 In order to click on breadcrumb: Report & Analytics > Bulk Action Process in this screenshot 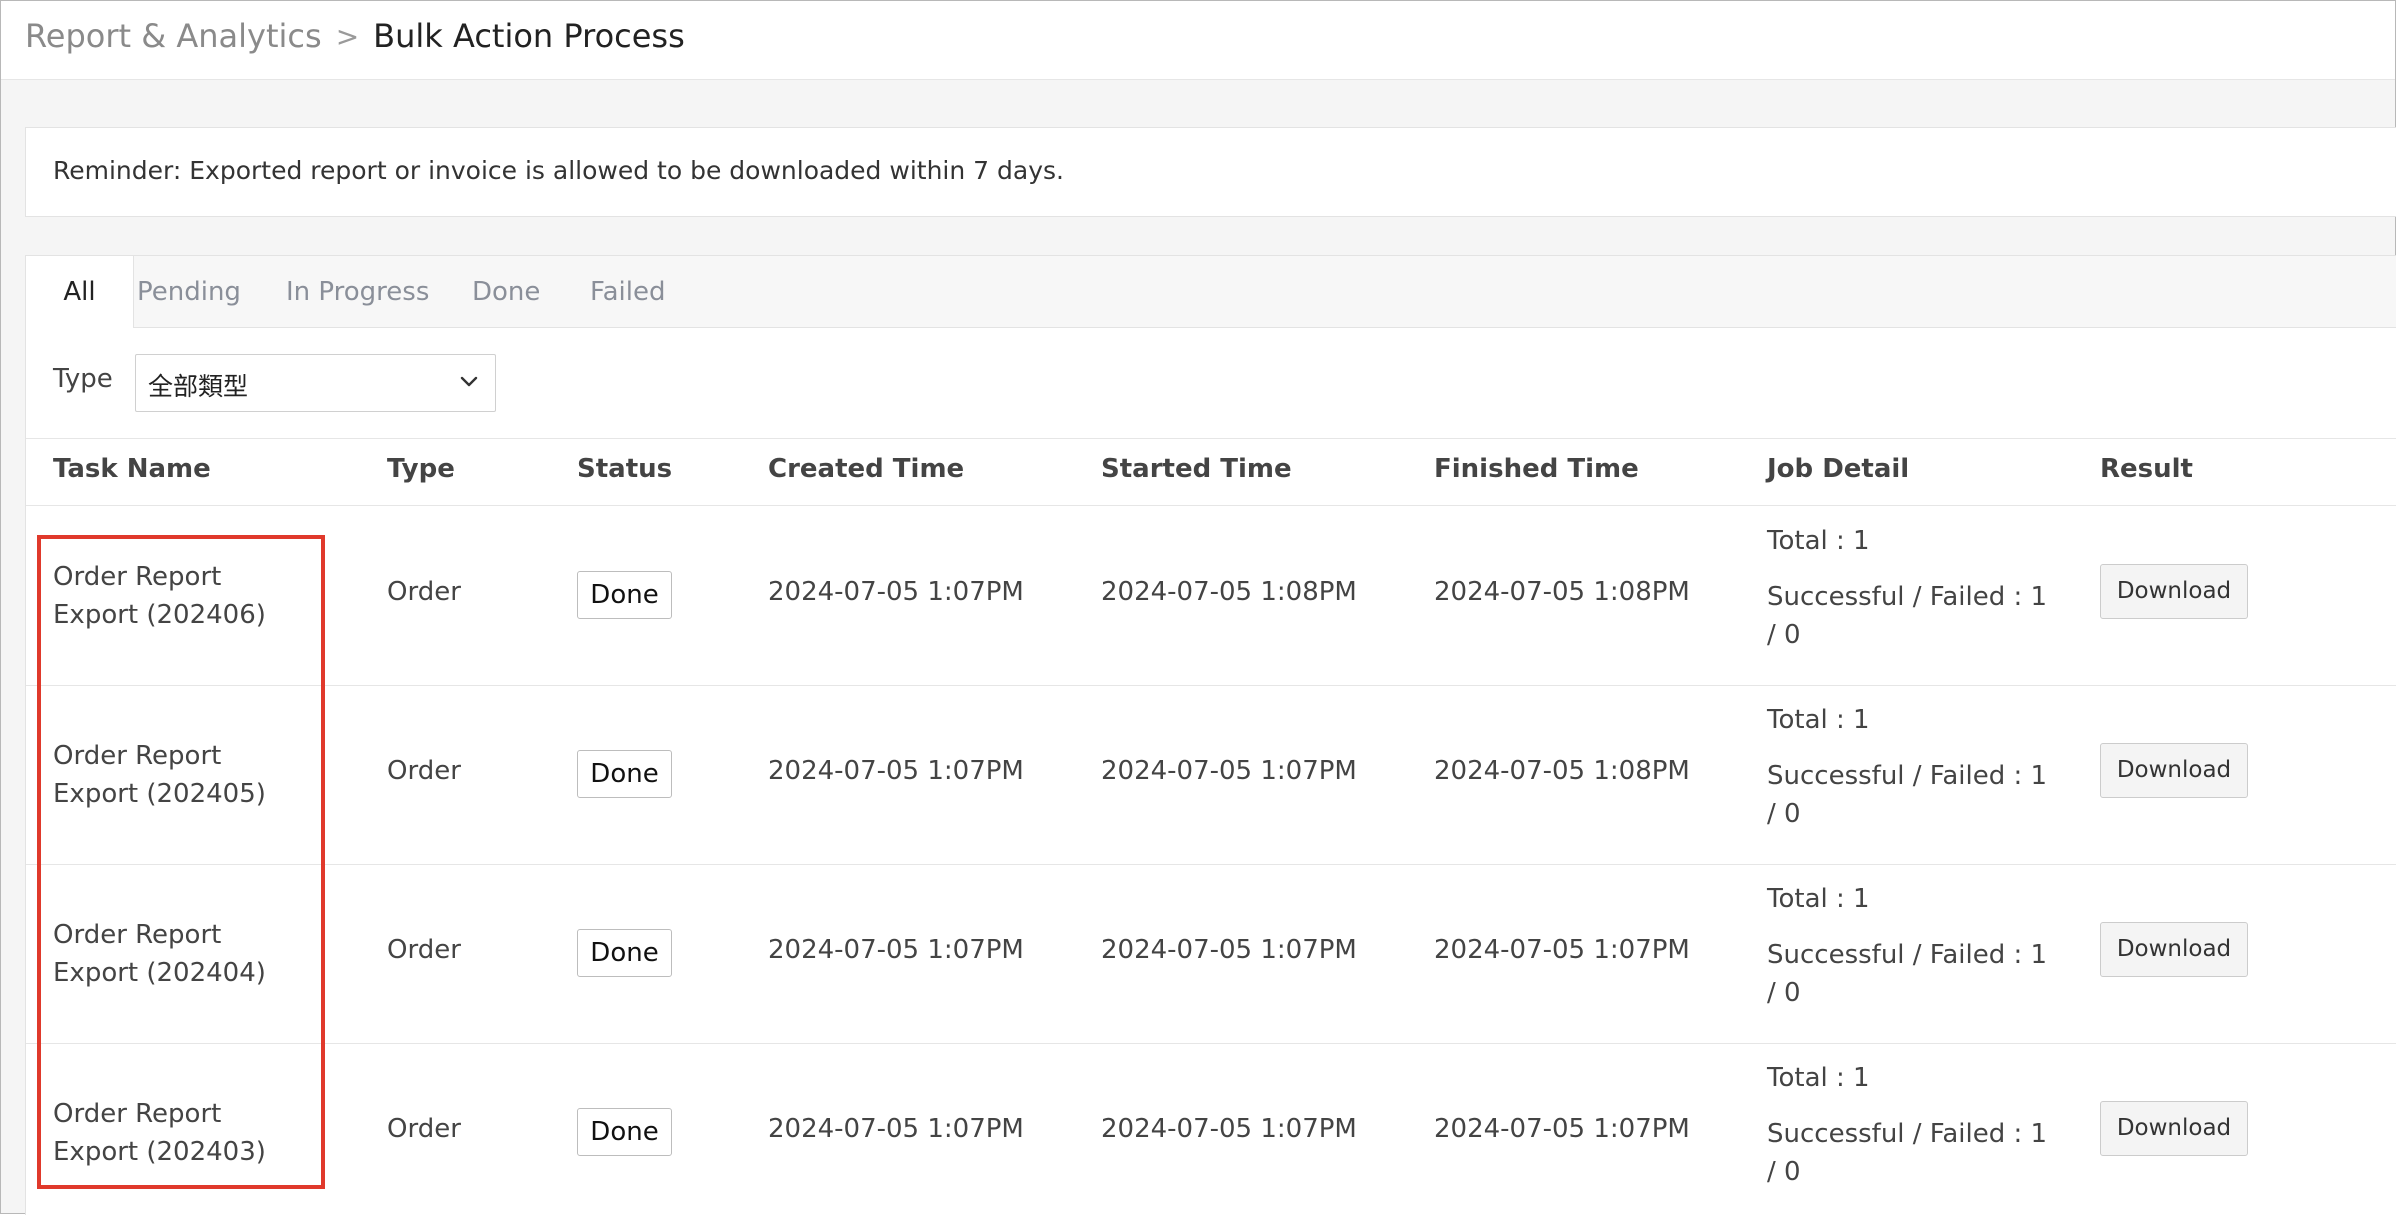, I will do `click(355, 36)`.